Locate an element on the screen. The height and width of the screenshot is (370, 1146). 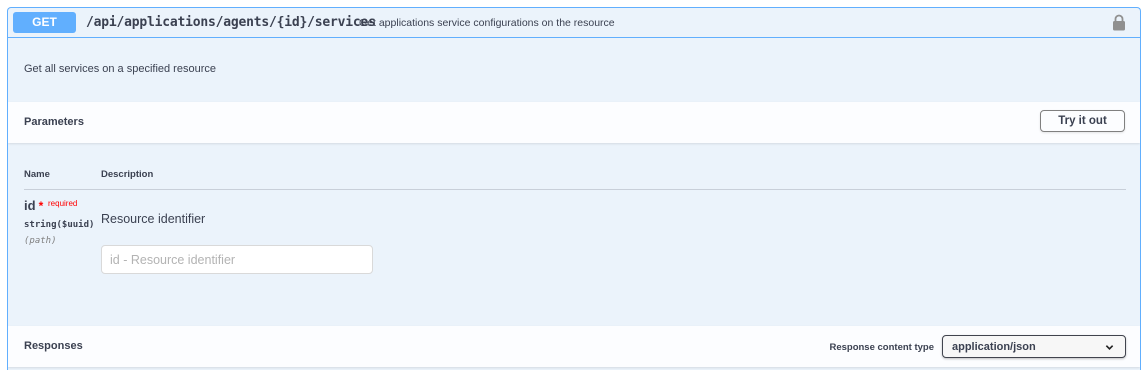
response-content-type-value: application/json is located at coordinates (994, 347).